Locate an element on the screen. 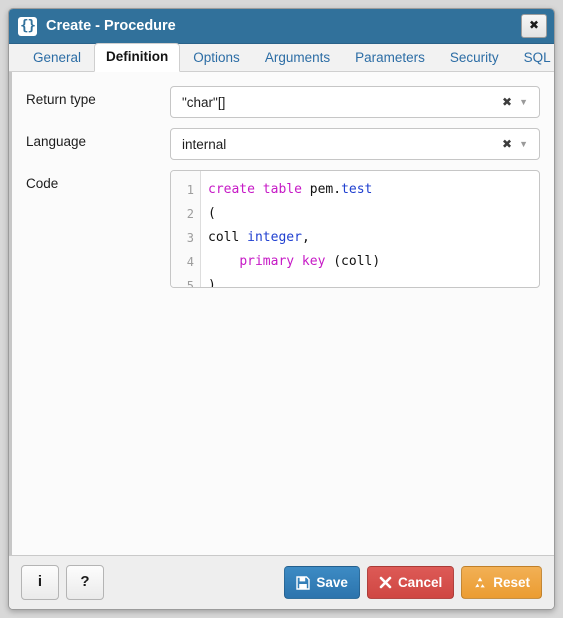 Image resolution: width=563 pixels, height=618 pixels. code-token: (coll) is located at coordinates (353, 261).